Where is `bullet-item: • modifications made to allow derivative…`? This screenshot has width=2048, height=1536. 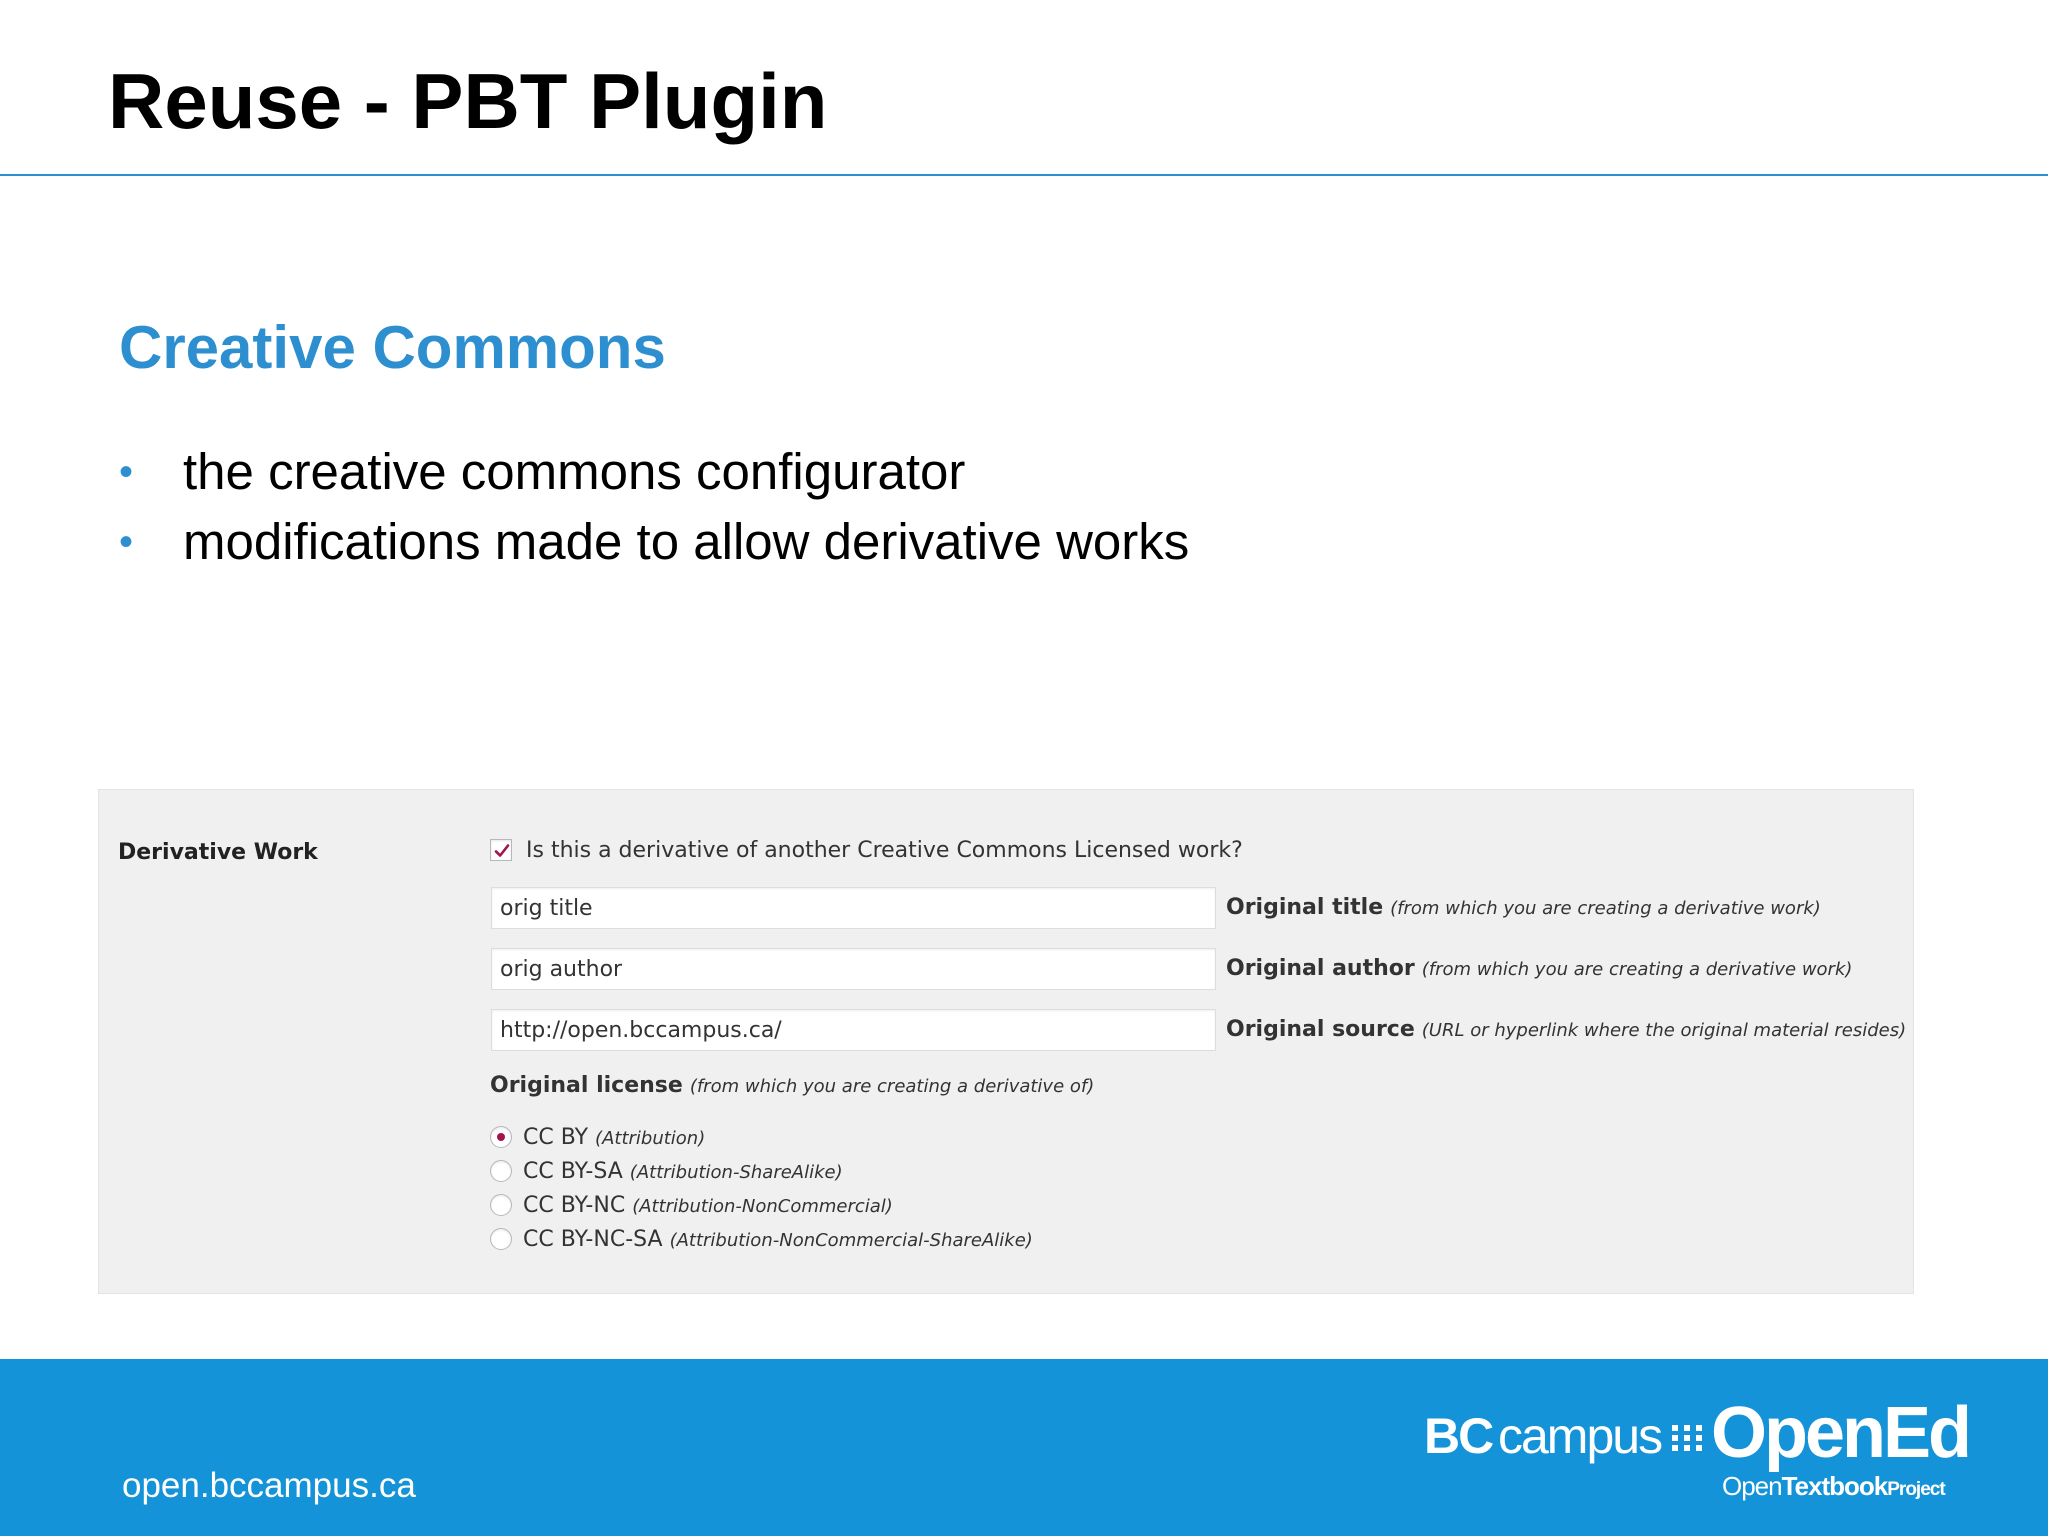
bullet-item: • modifications made to allow derivative… is located at coordinates (654, 545).